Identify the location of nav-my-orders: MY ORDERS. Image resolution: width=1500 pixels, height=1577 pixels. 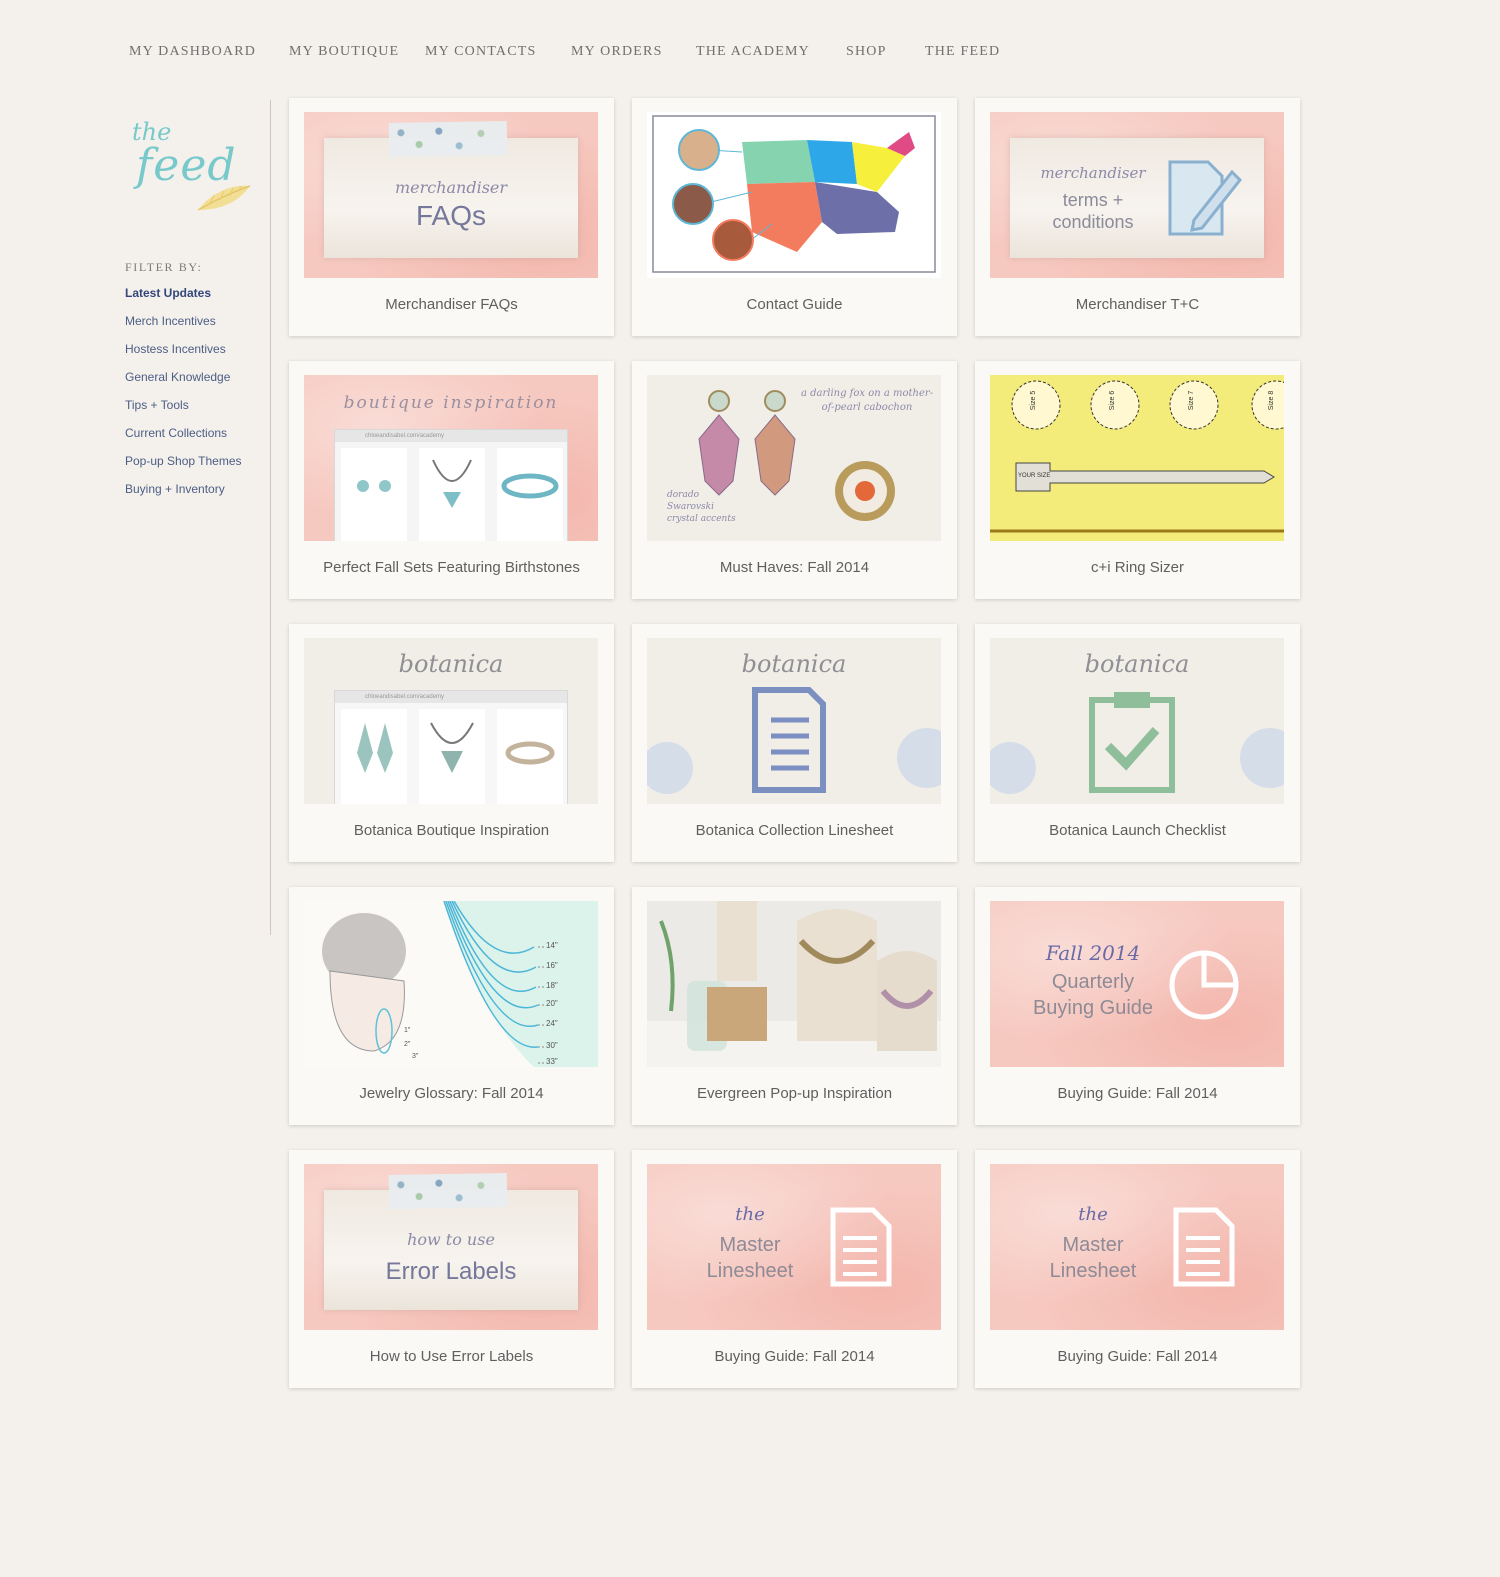
(617, 52).